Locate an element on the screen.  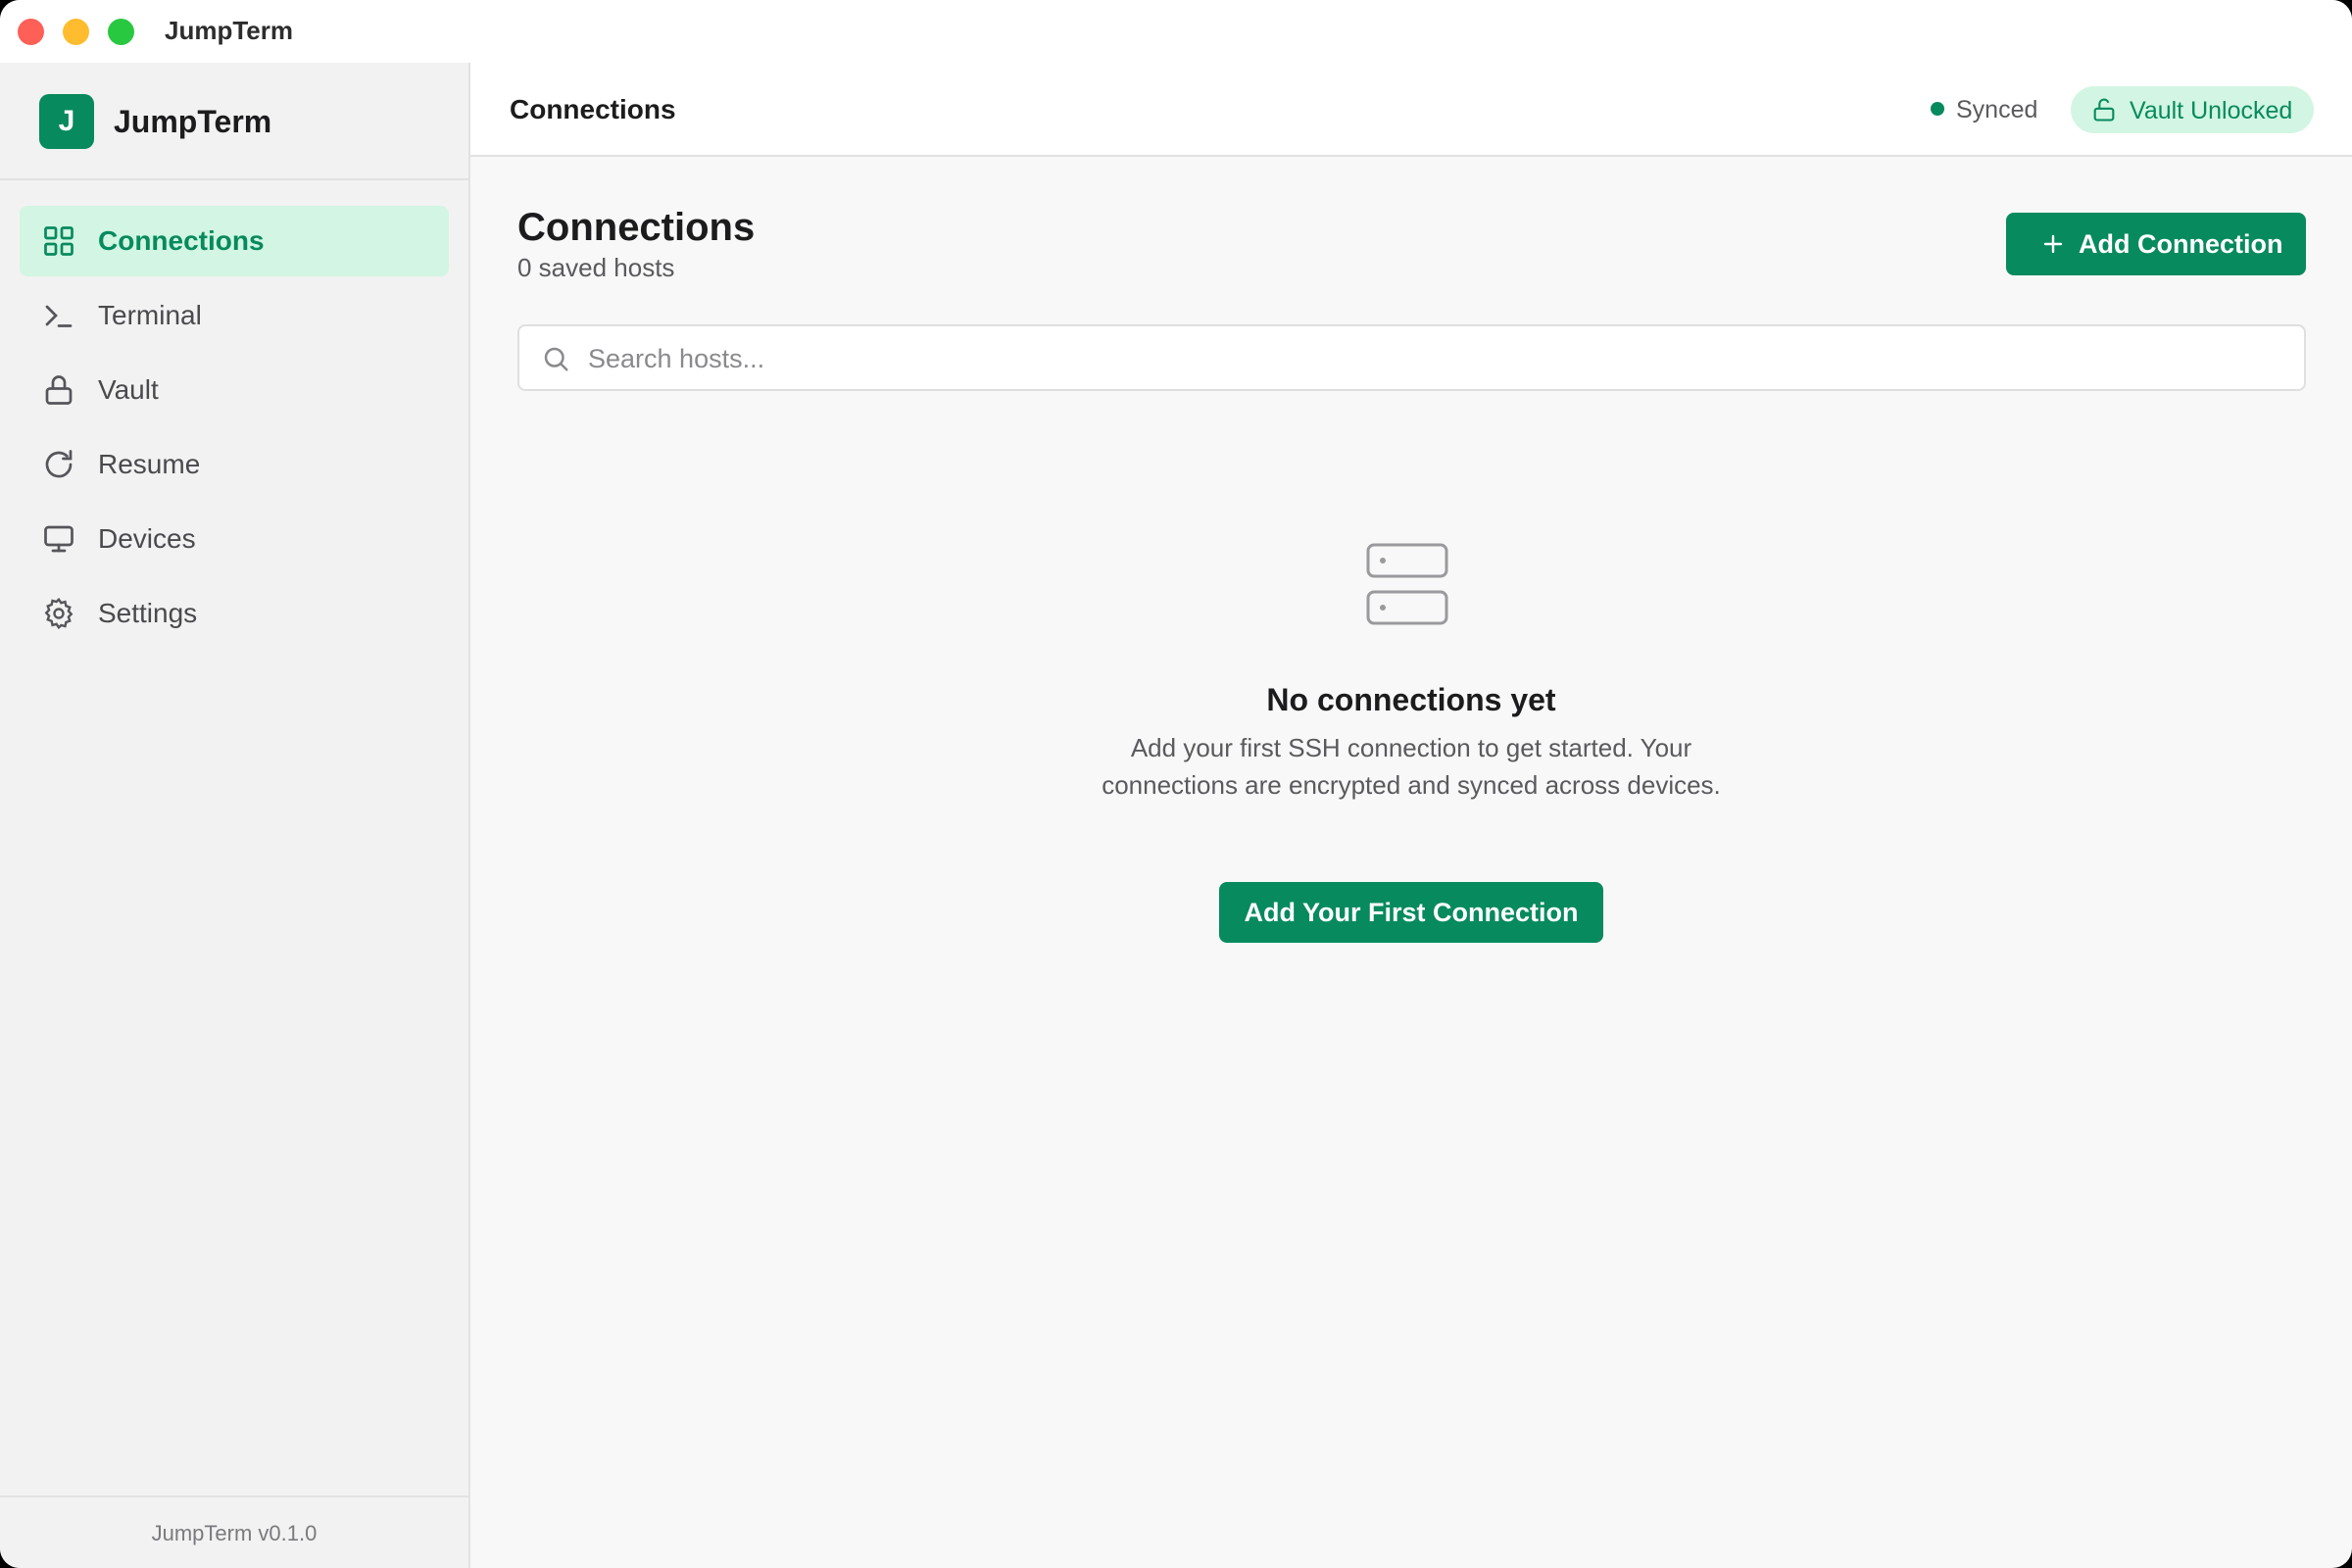
search-box is located at coordinates (1411, 357).